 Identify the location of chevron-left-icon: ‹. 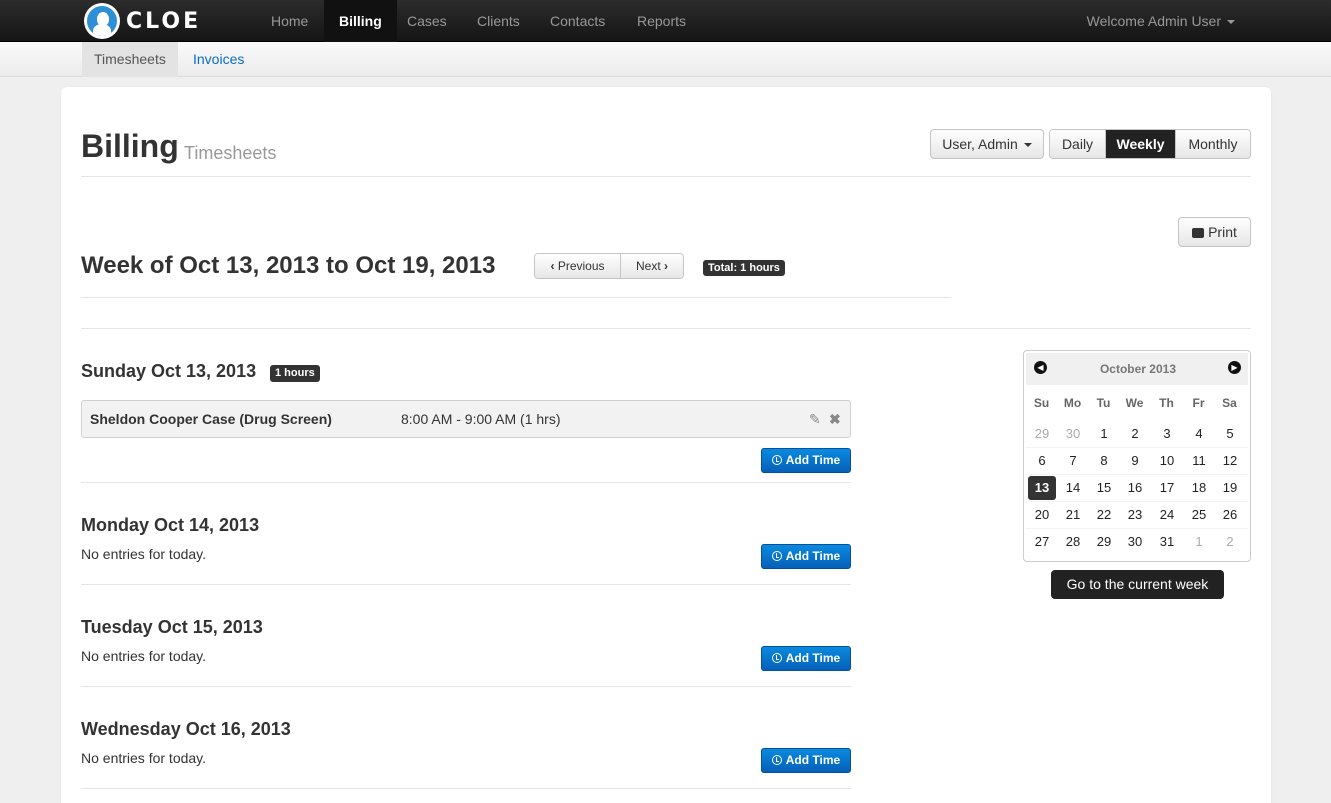
(552, 266).